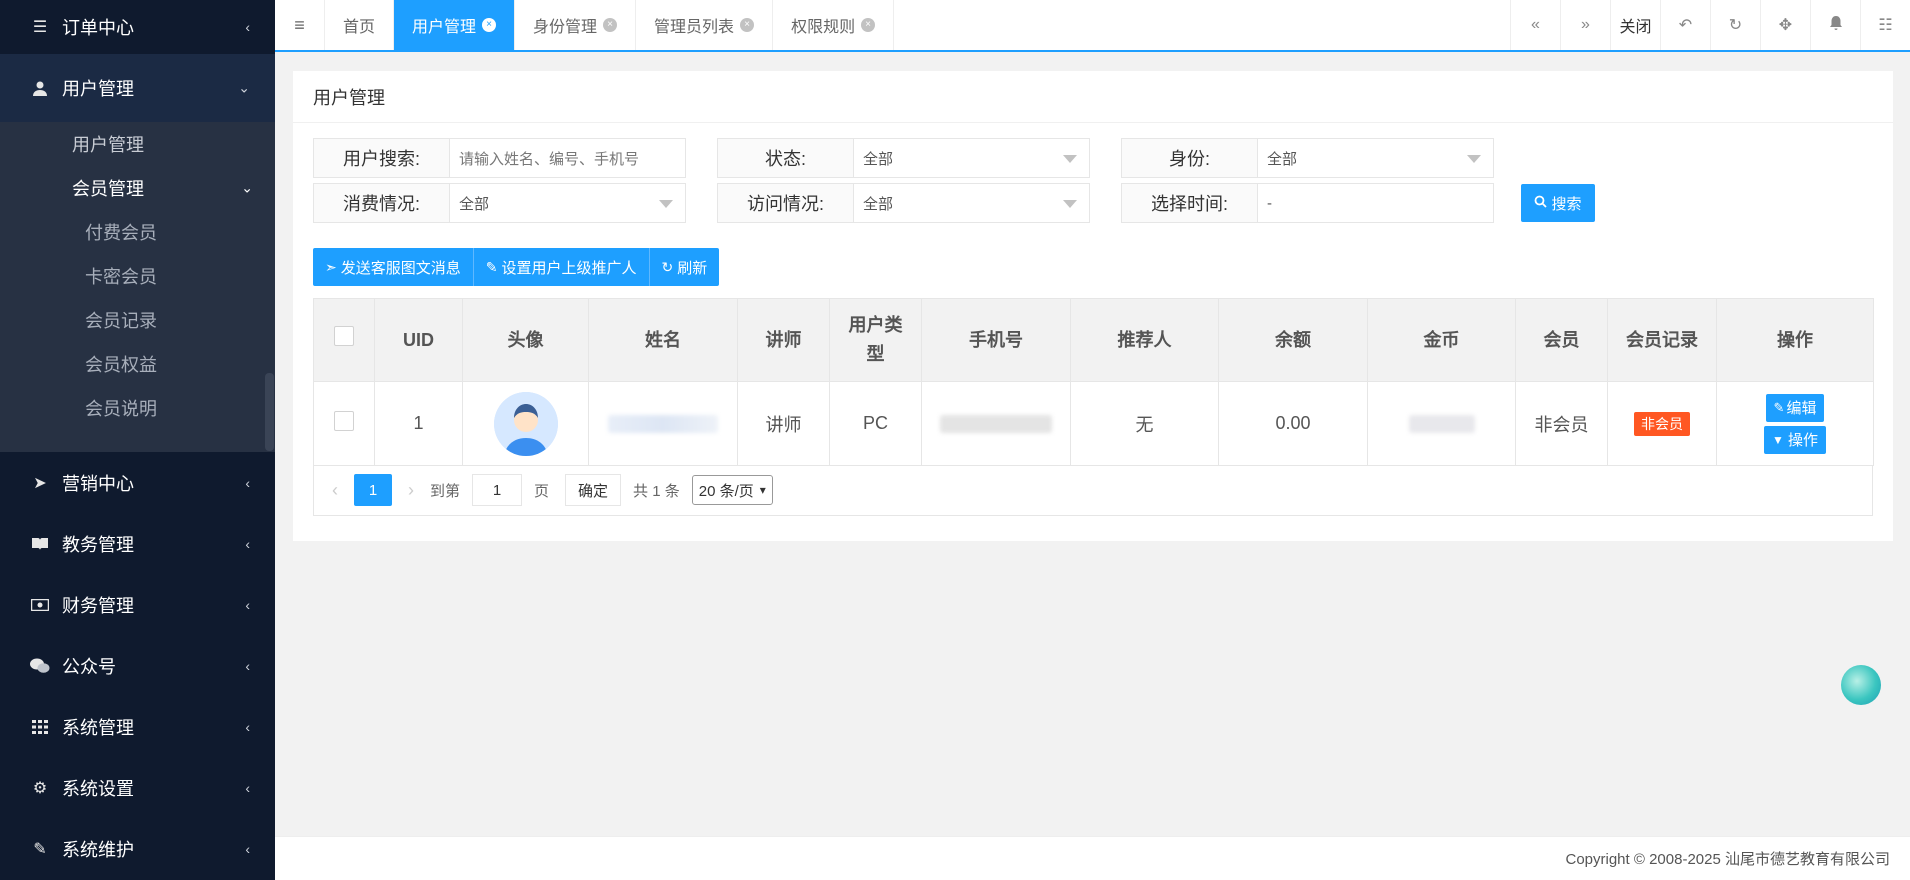  Describe the element at coordinates (1795, 407) in the screenshot. I see `edit-button: ✎ 编辑` at that location.